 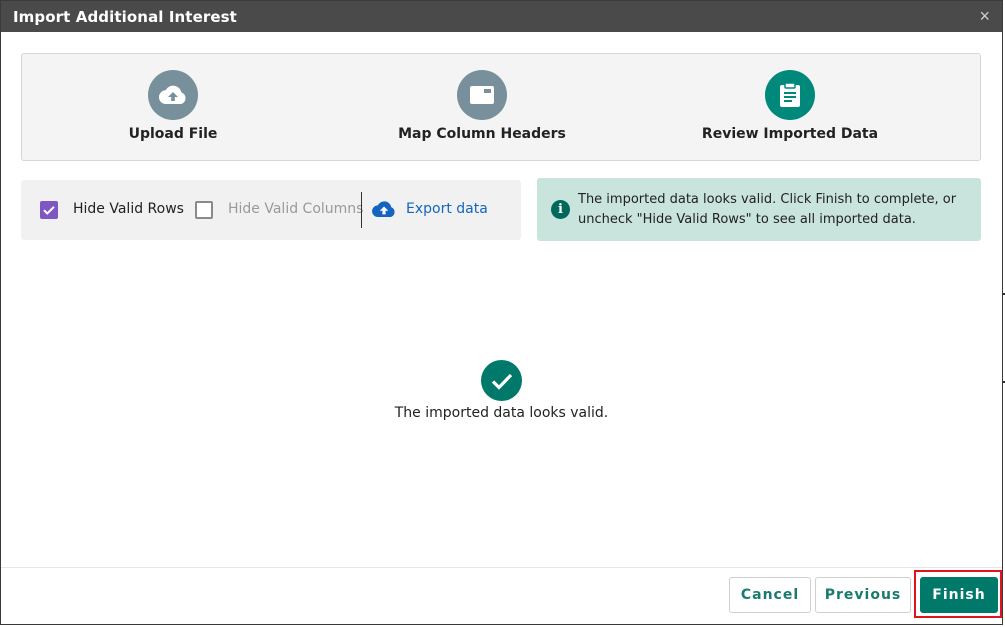 I want to click on step-label: Upload File, so click(x=173, y=134).